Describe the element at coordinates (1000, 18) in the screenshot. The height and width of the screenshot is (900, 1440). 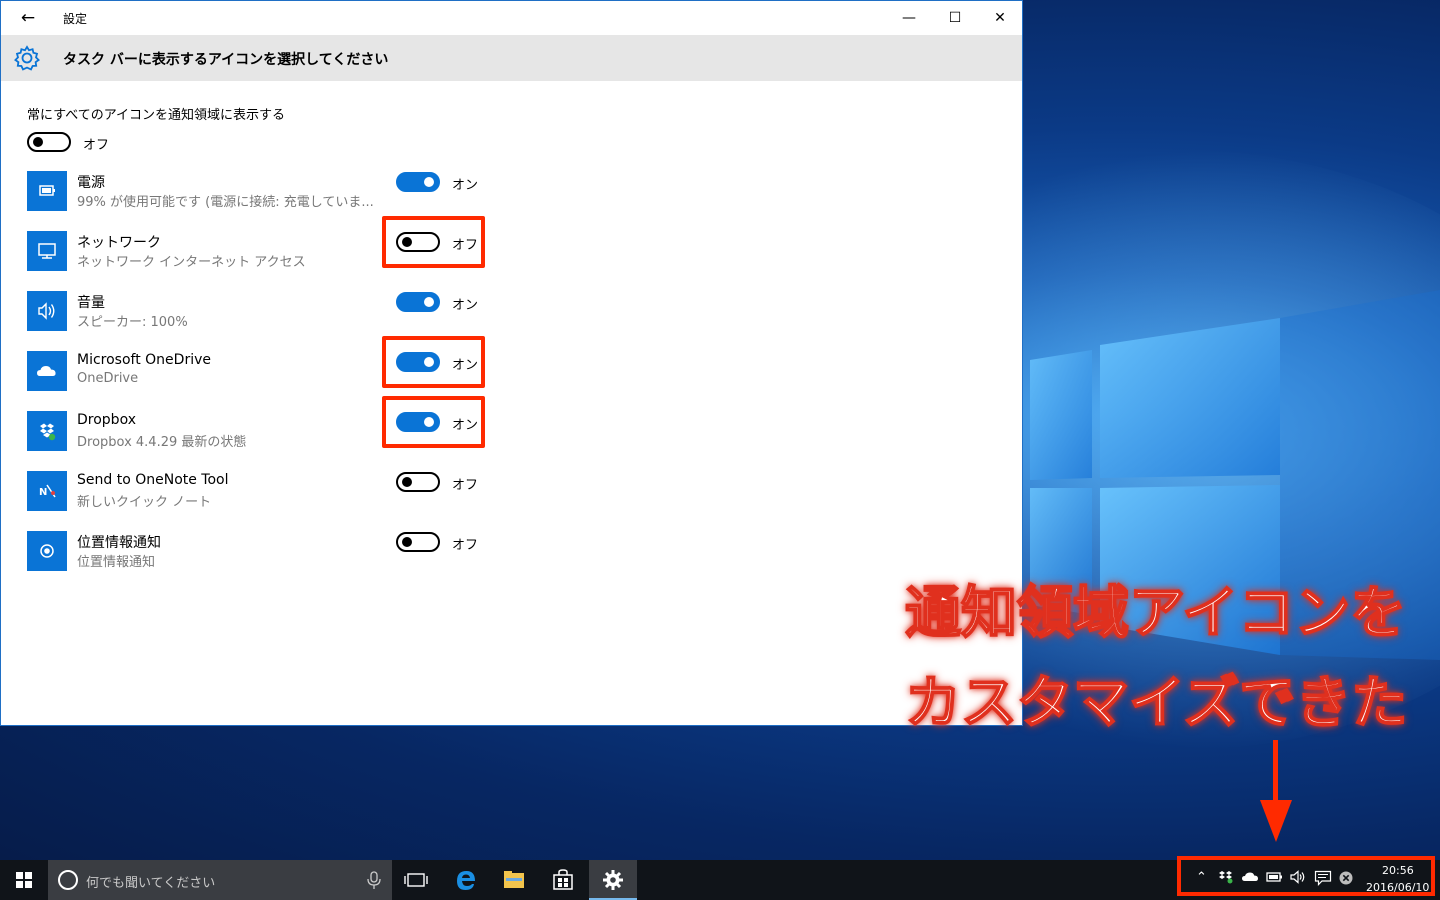
I see `close-button: ✕` at that location.